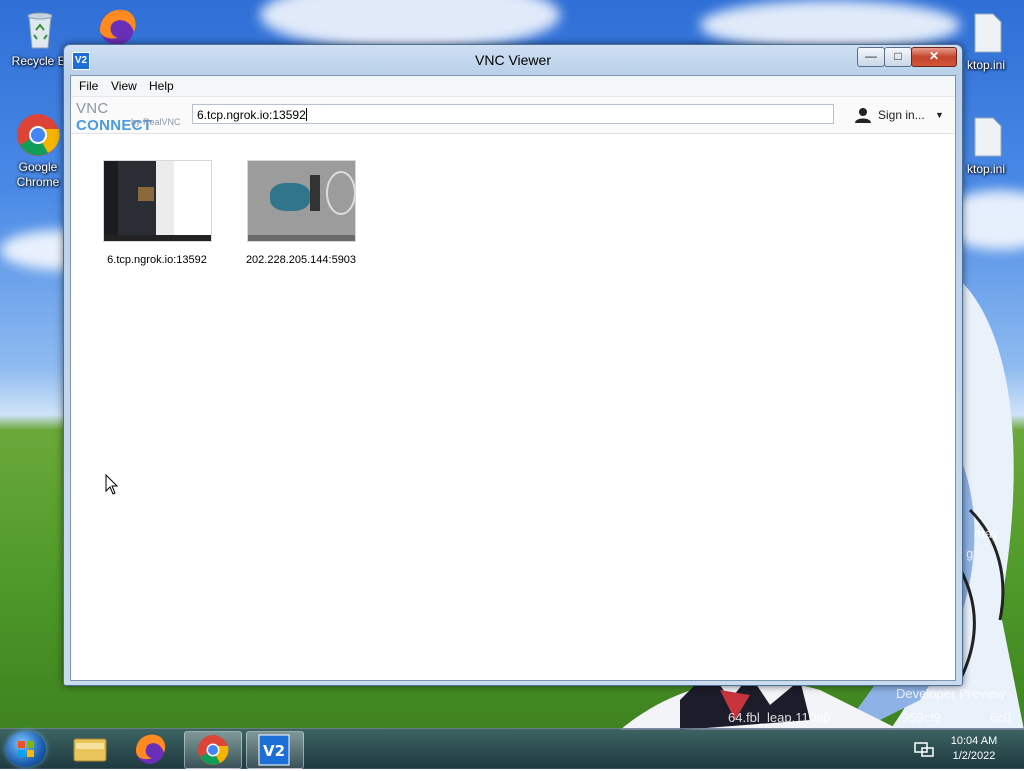 This screenshot has height=771, width=1024. Describe the element at coordinates (512, 748) in the screenshot. I see `taskbar: V2 10:04 AM 1/2/2022` at that location.